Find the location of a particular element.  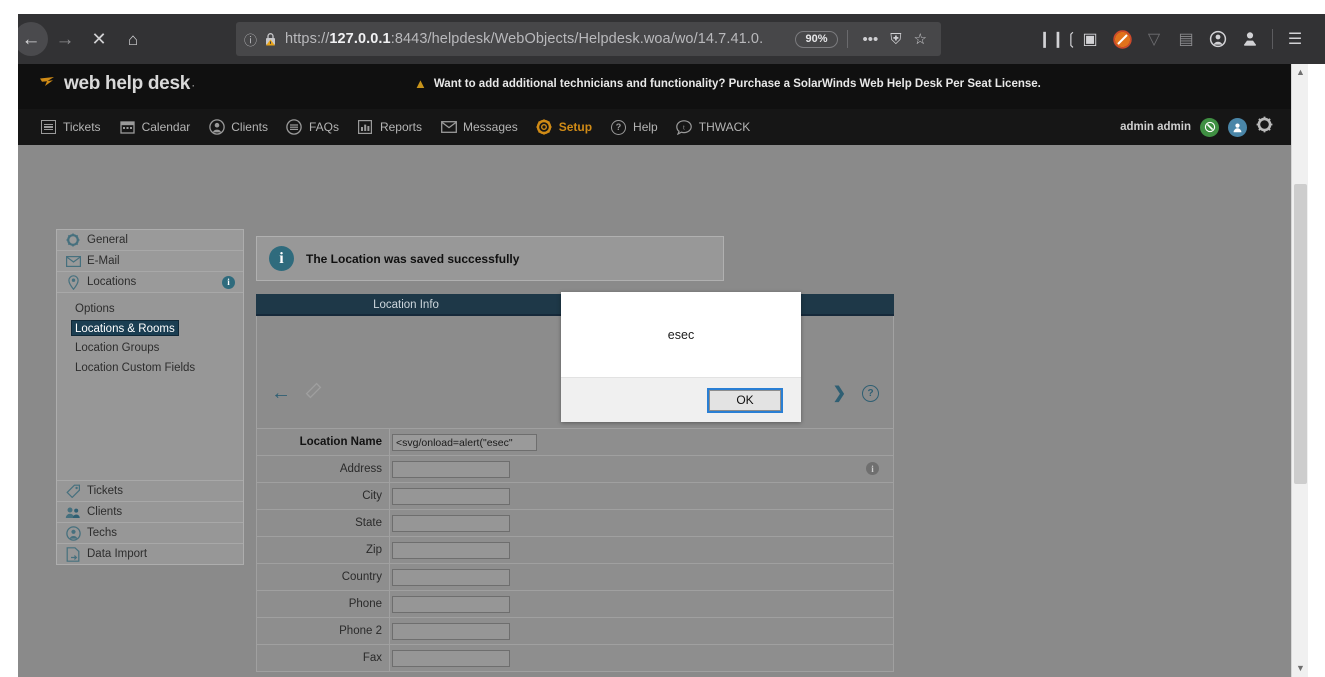

nav-item-reports: Reports is located at coordinates (389, 127).